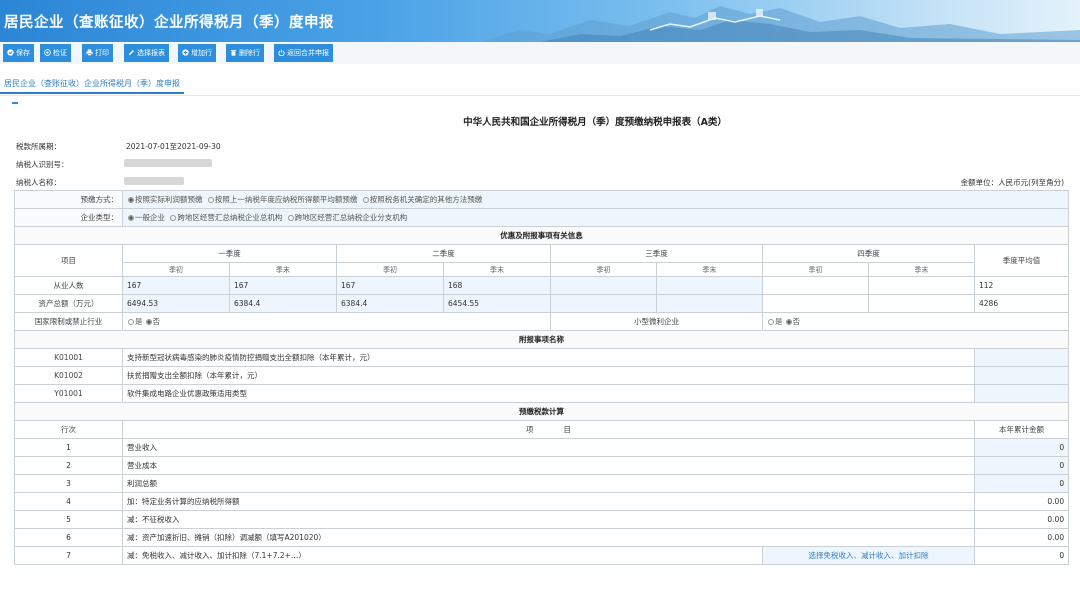  Describe the element at coordinates (390, 285) in the screenshot. I see `employees-q2-begin: 167` at that location.